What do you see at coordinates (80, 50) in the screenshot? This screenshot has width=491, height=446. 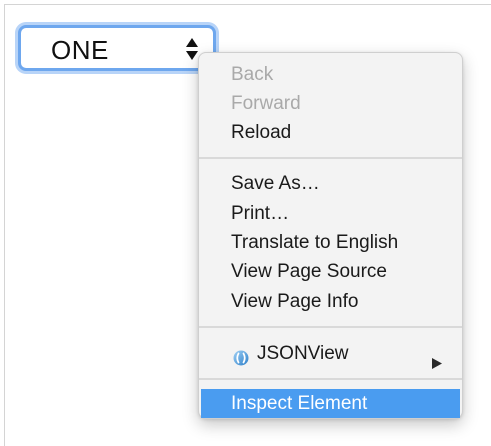 I see `select-value: ONE` at bounding box center [80, 50].